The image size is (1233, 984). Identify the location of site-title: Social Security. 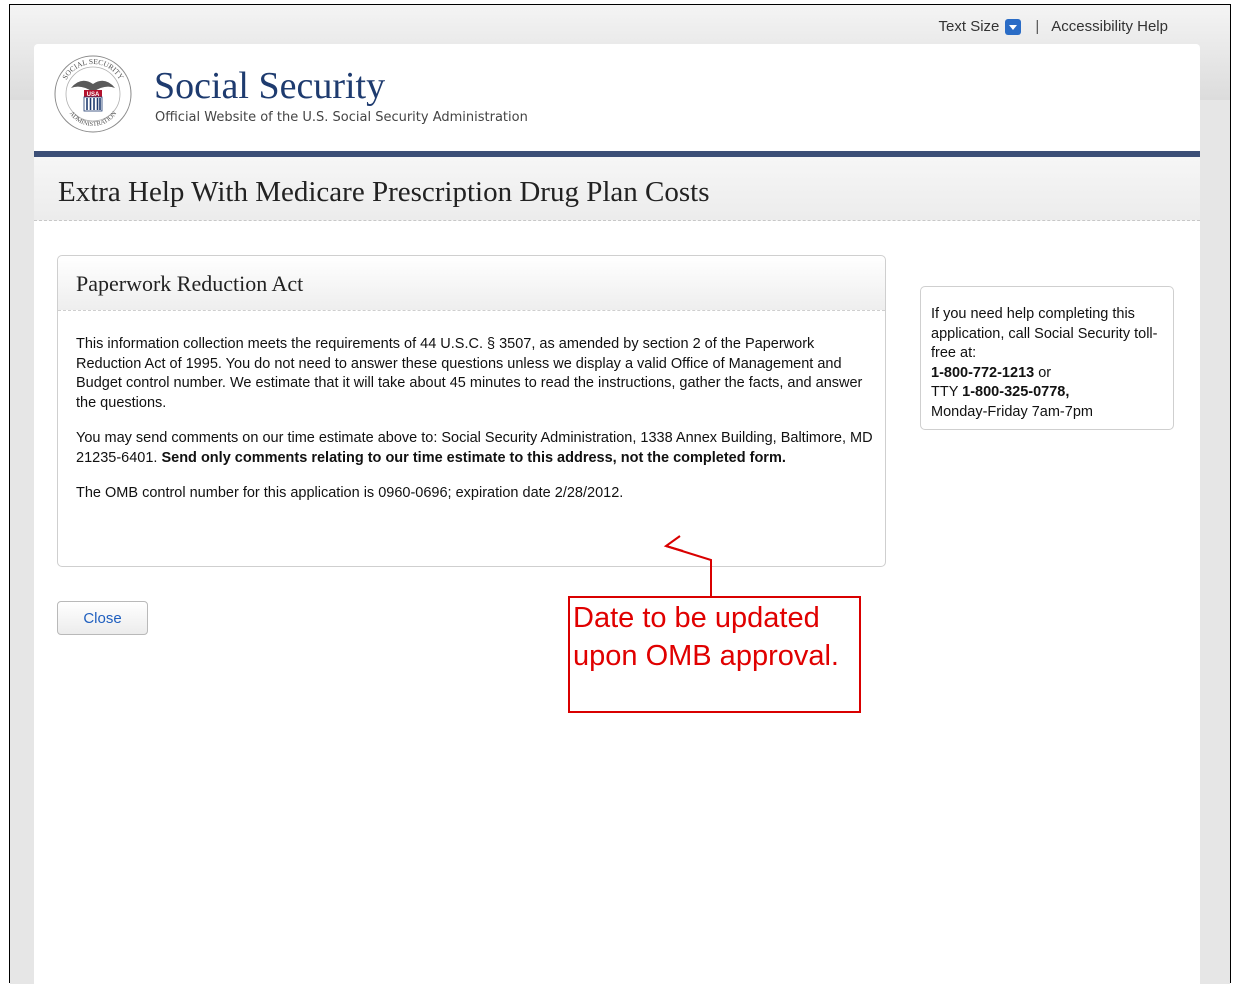
(269, 86).